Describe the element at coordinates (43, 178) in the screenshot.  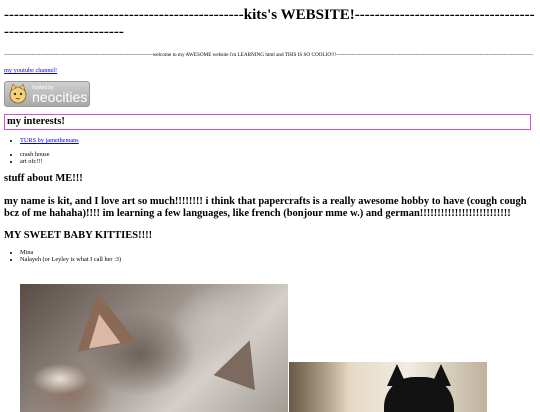
I see `about-heading: stuff about ME!!!` at that location.